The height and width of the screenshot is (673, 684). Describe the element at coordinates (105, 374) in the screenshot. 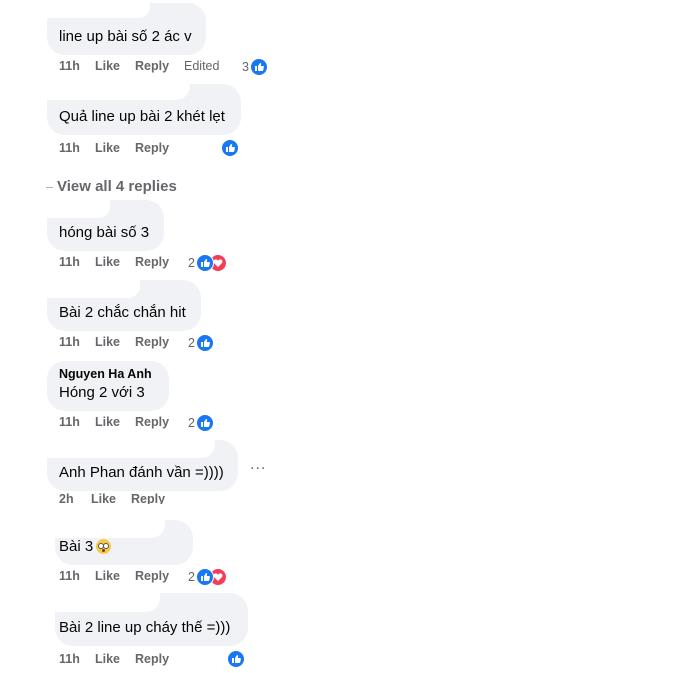

I see `comment-author: Nguyen Ha Anh` at that location.